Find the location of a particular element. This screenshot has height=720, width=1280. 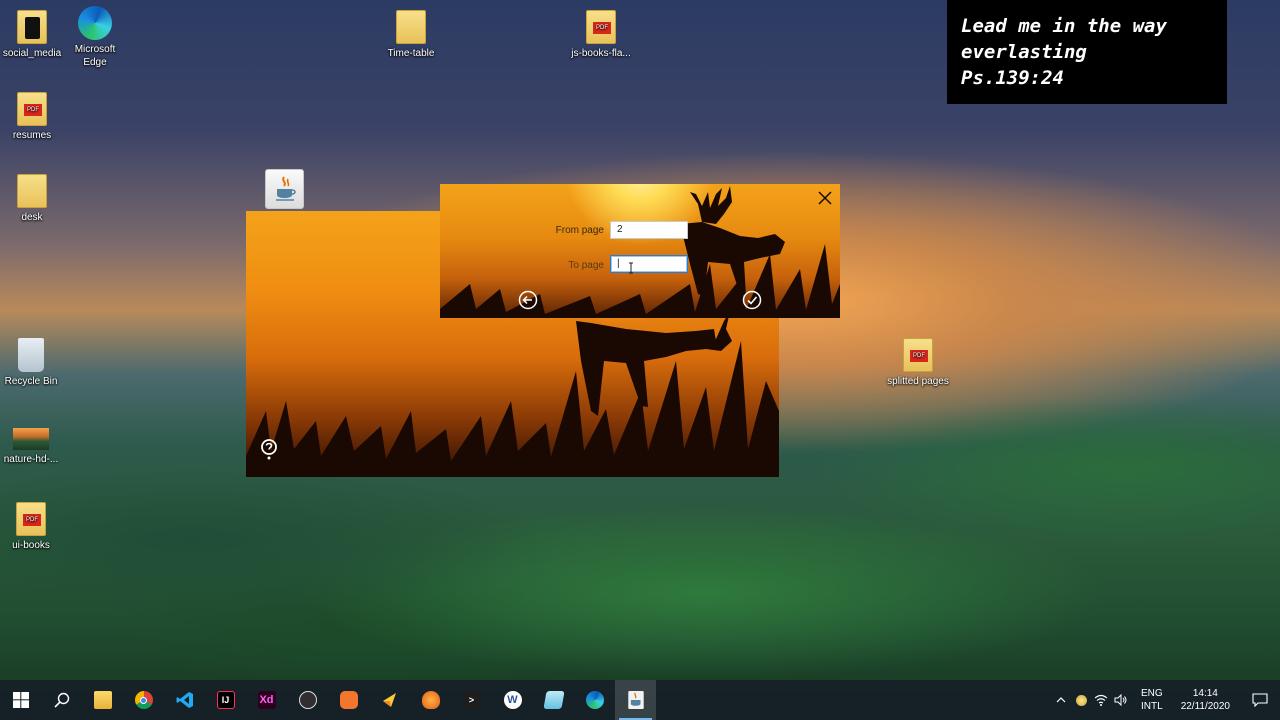

desktop-icon-splitted-pages: splitted pages is located at coordinates (918, 363).